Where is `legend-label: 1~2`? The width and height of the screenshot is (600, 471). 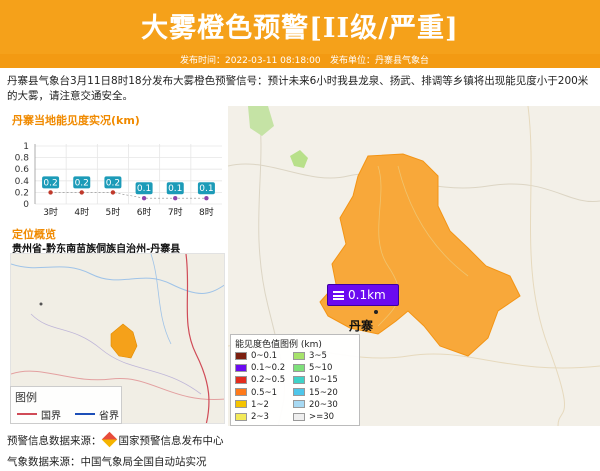
legend-label: 1~2 is located at coordinates (260, 404).